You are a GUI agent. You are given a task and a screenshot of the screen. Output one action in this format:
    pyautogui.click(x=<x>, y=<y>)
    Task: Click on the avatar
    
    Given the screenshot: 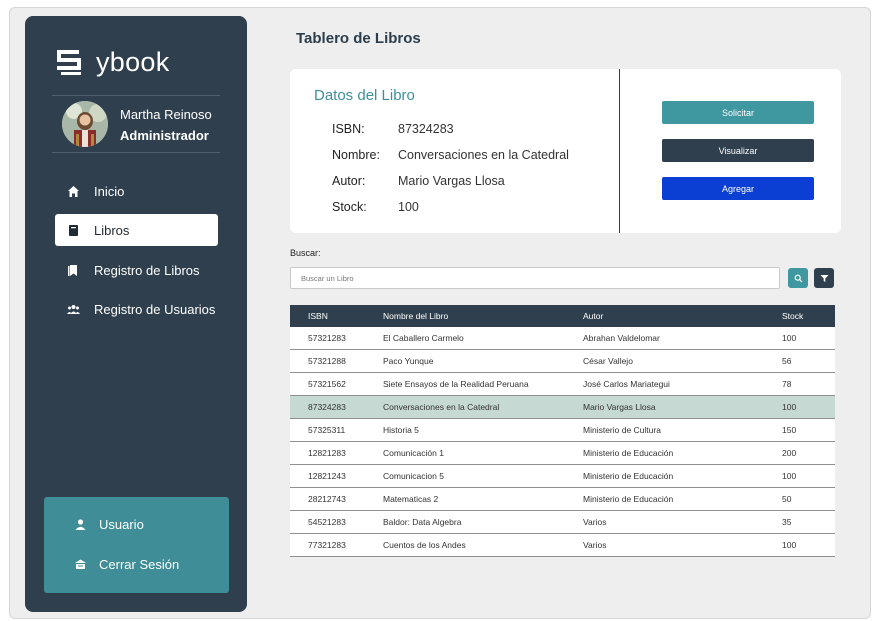 What is the action you would take?
    pyautogui.click(x=85, y=124)
    